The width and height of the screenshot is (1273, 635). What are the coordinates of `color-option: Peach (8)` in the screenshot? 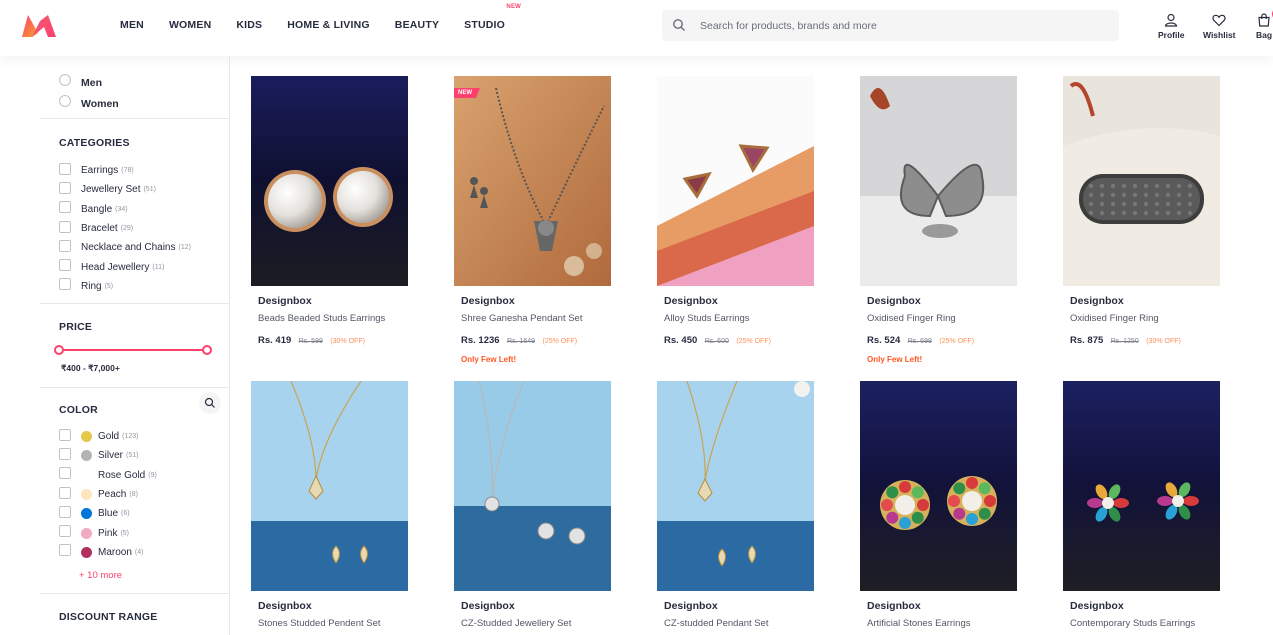 It's located at (144, 494).